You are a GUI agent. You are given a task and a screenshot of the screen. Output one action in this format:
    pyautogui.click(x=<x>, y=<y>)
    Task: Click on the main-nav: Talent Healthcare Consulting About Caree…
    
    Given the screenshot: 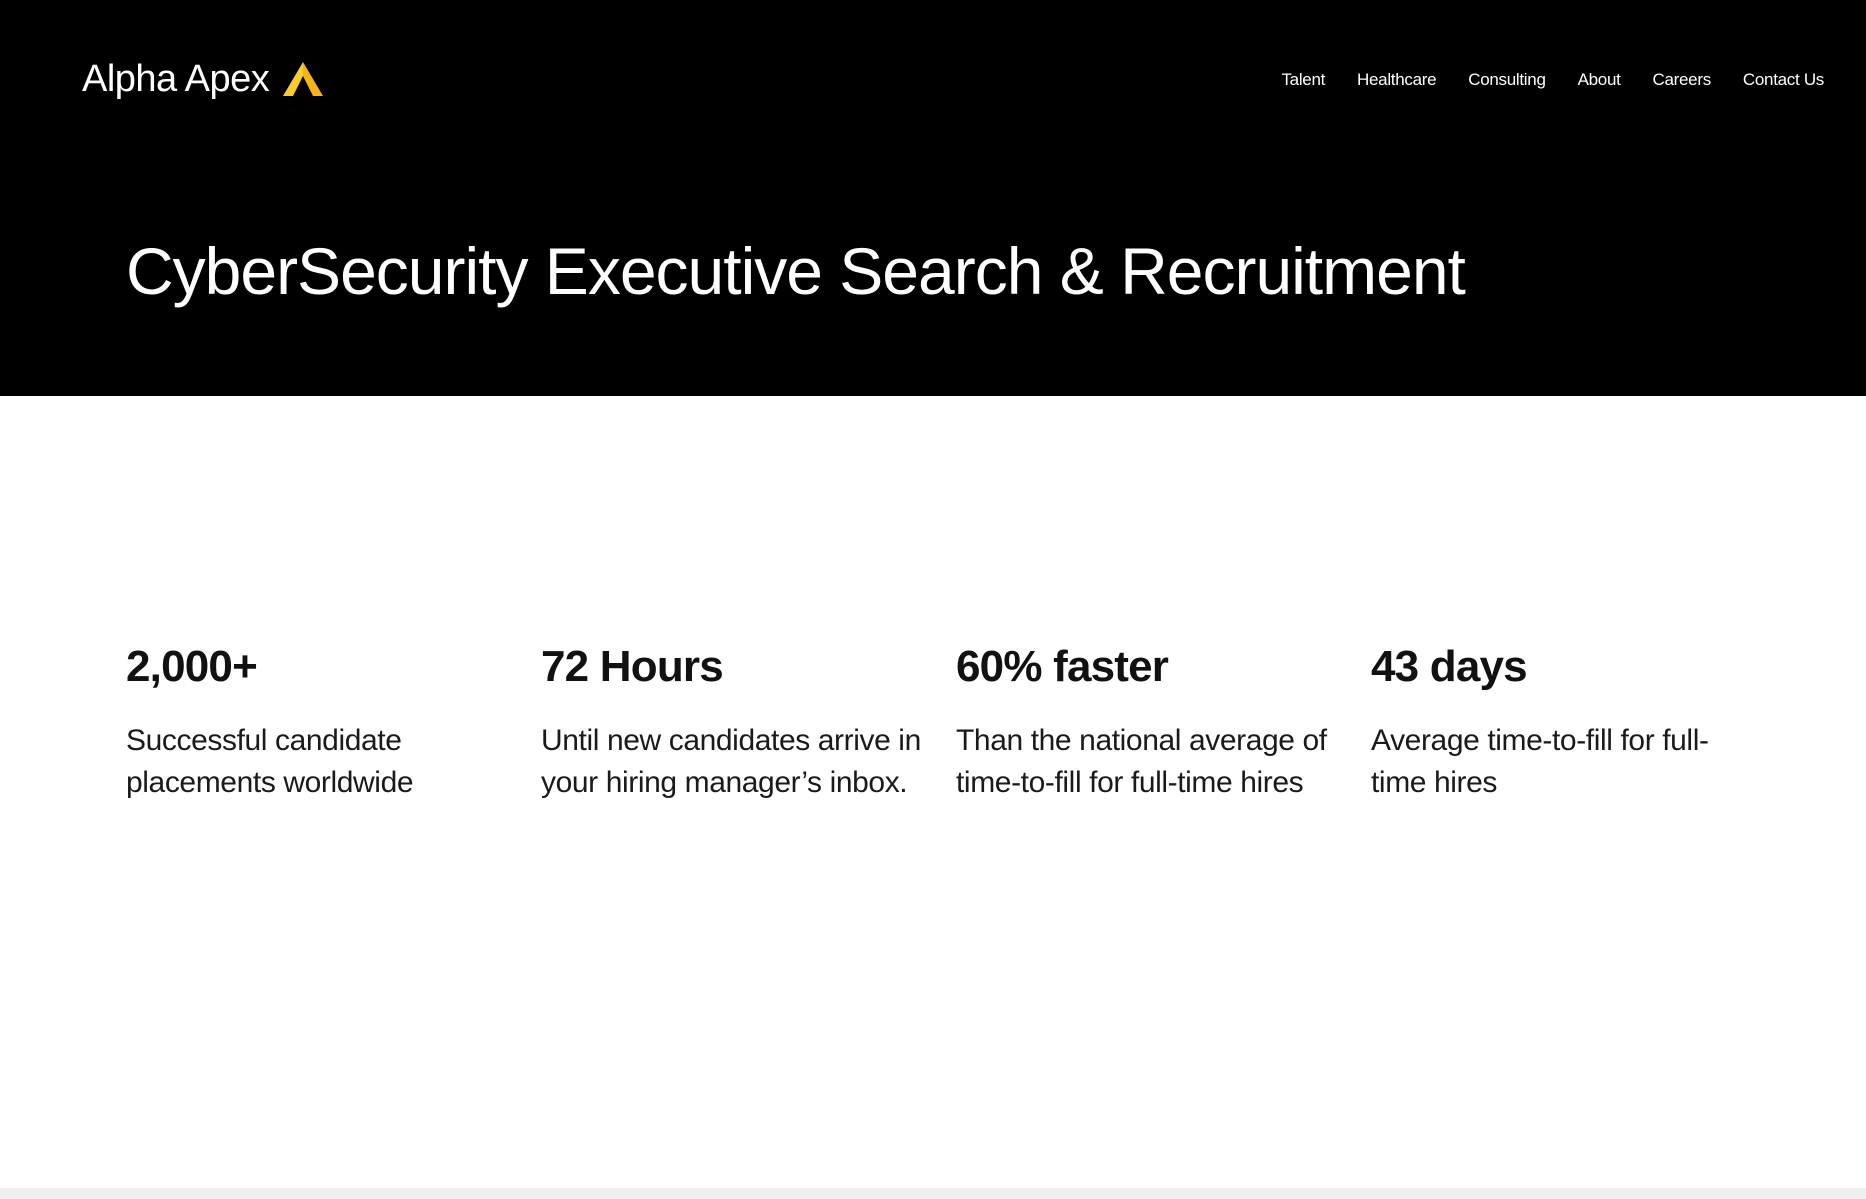 What is the action you would take?
    pyautogui.click(x=1552, y=80)
    